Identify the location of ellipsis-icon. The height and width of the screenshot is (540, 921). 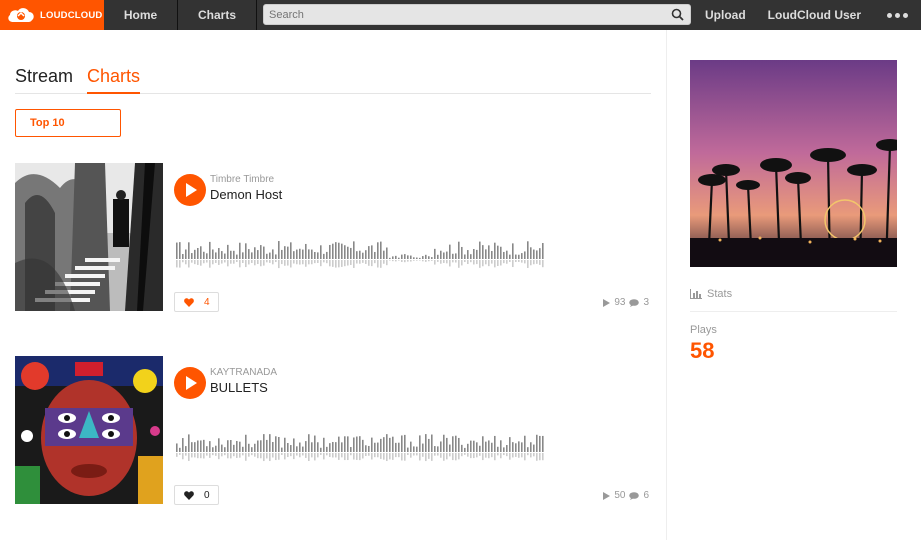
(897, 15).